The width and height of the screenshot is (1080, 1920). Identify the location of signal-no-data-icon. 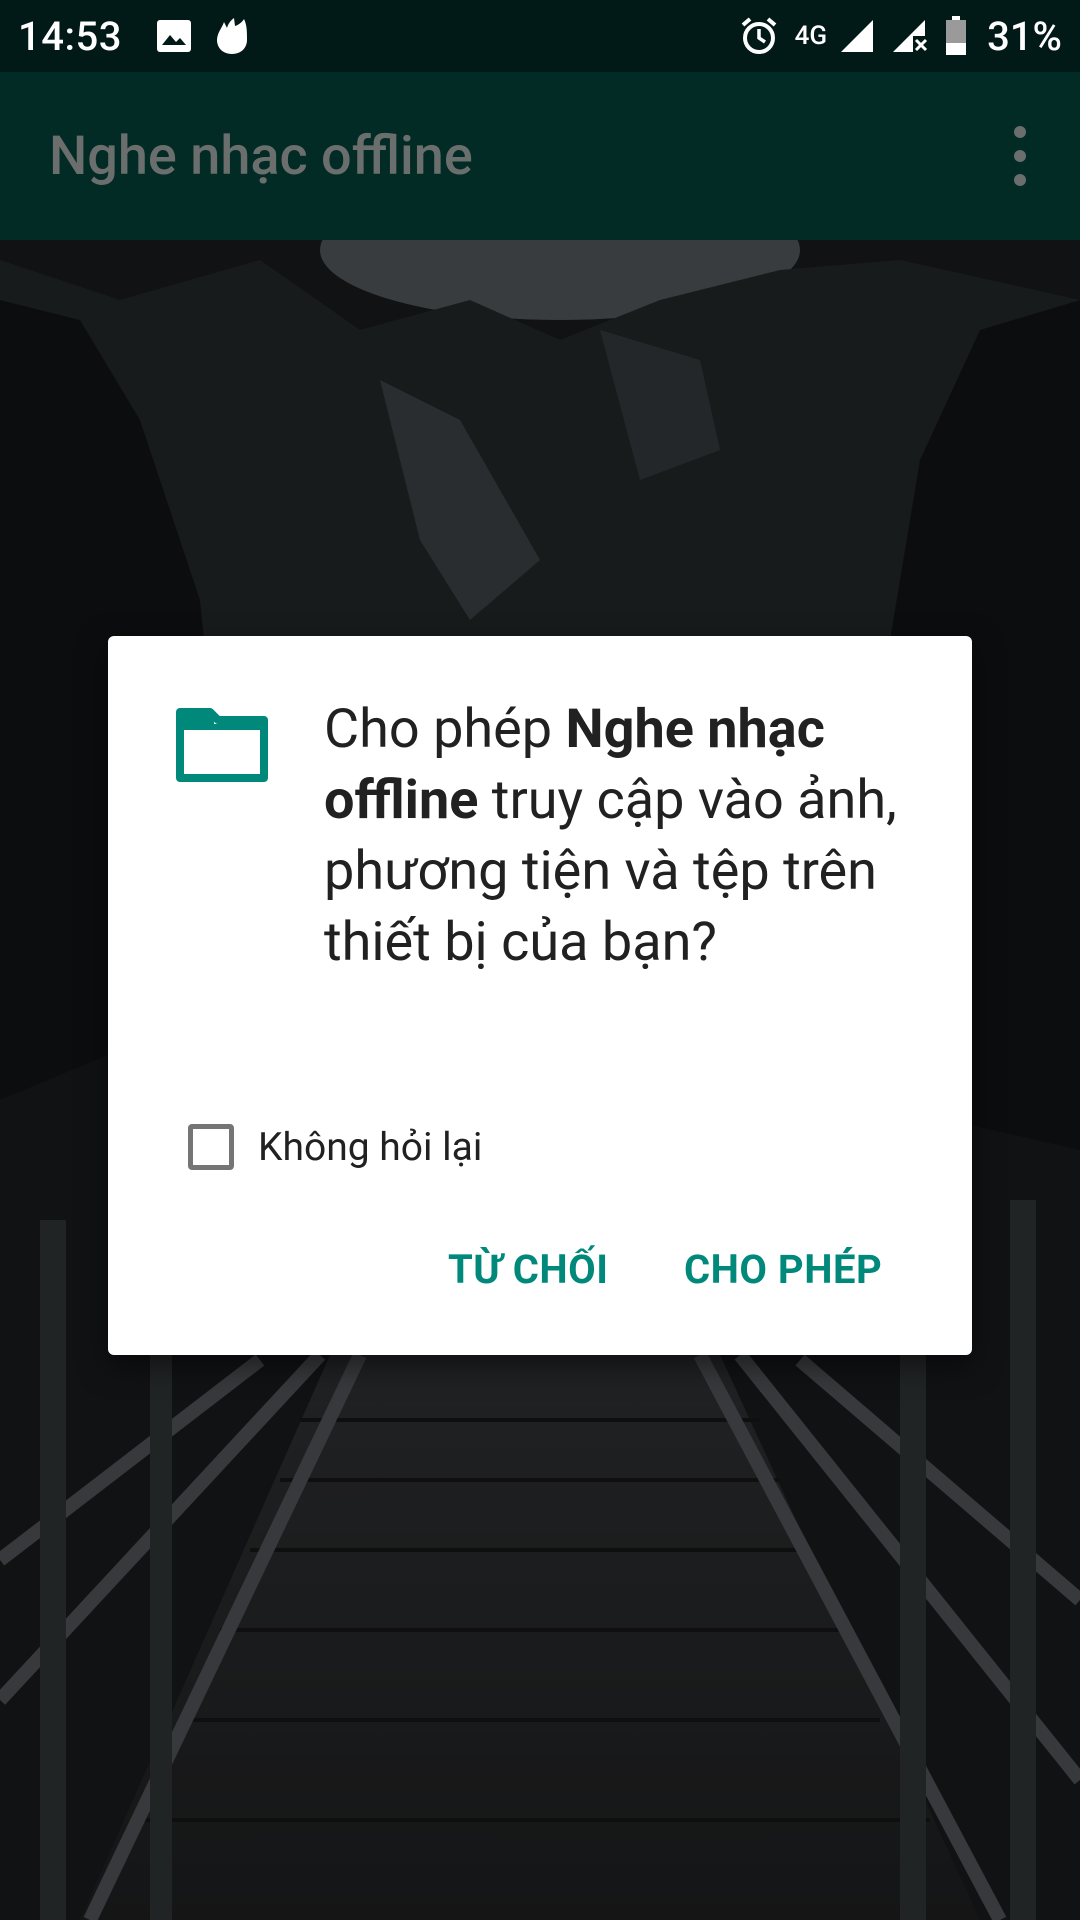
(910, 36).